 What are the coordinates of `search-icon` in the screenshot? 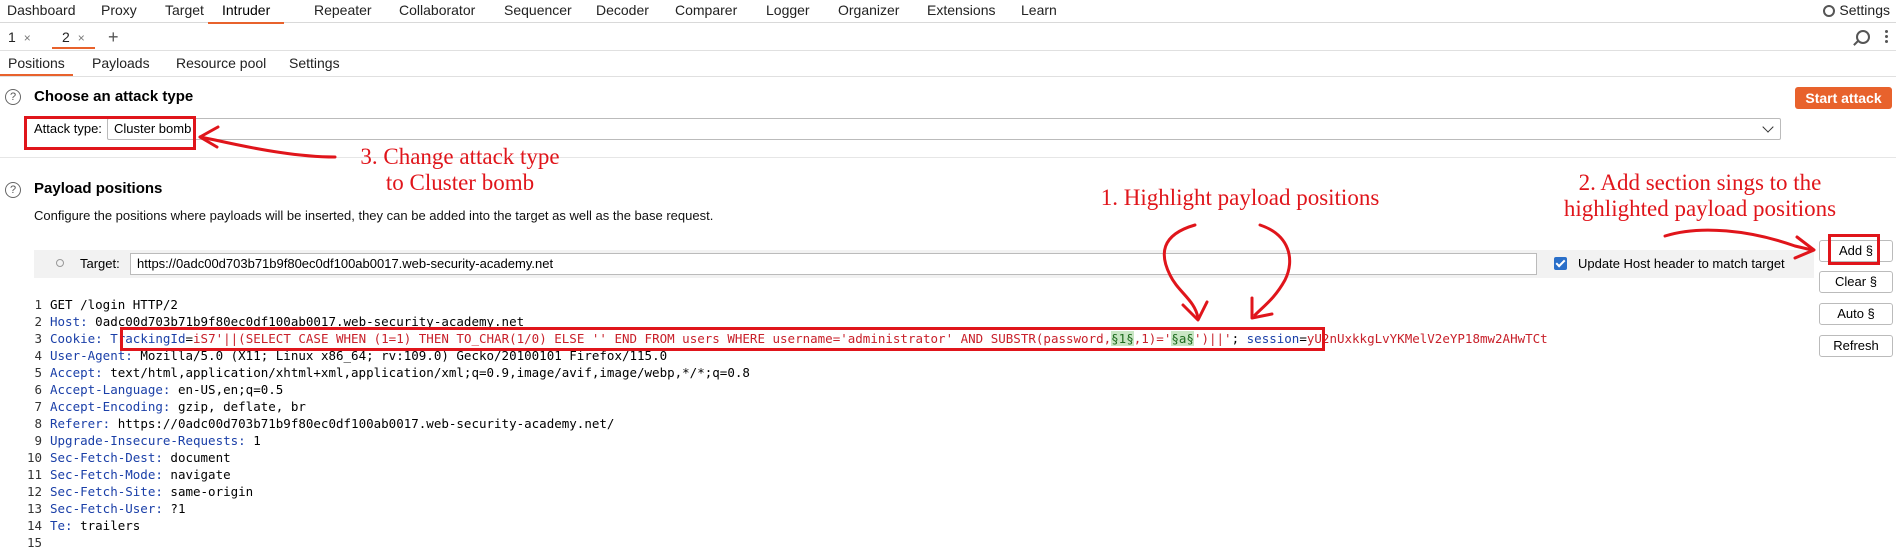 It's located at (1863, 37).